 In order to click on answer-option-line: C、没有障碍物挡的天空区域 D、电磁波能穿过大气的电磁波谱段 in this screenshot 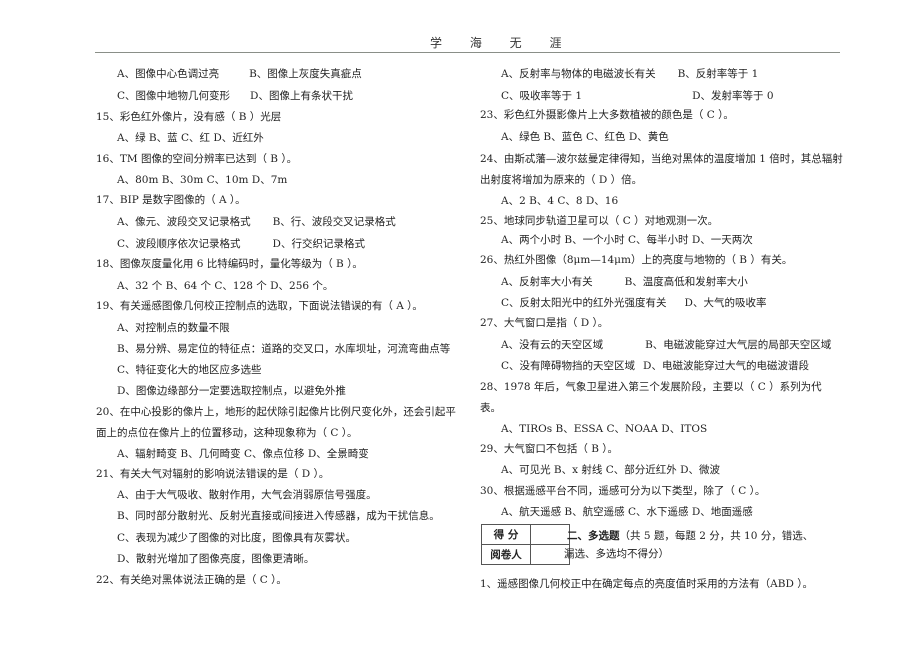, I will do `click(644, 366)`.